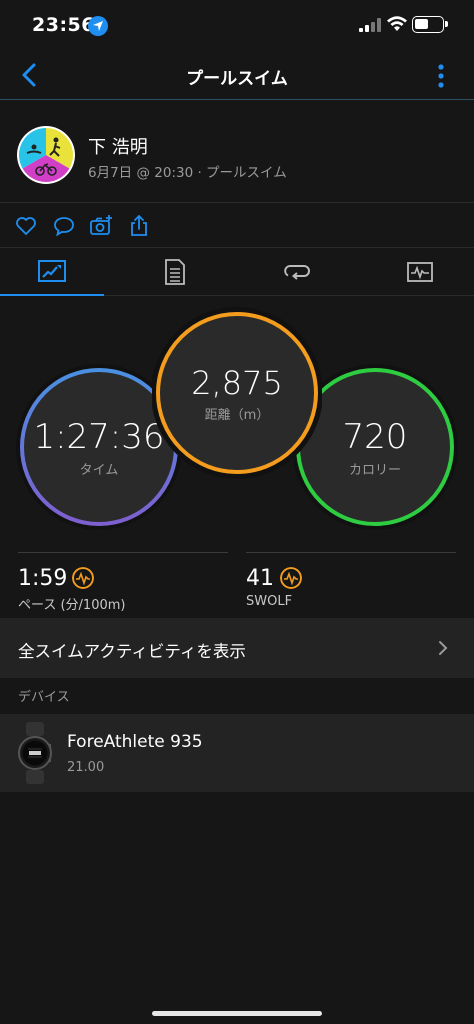 This screenshot has height=1024, width=474. I want to click on share-icon, so click(139, 226).